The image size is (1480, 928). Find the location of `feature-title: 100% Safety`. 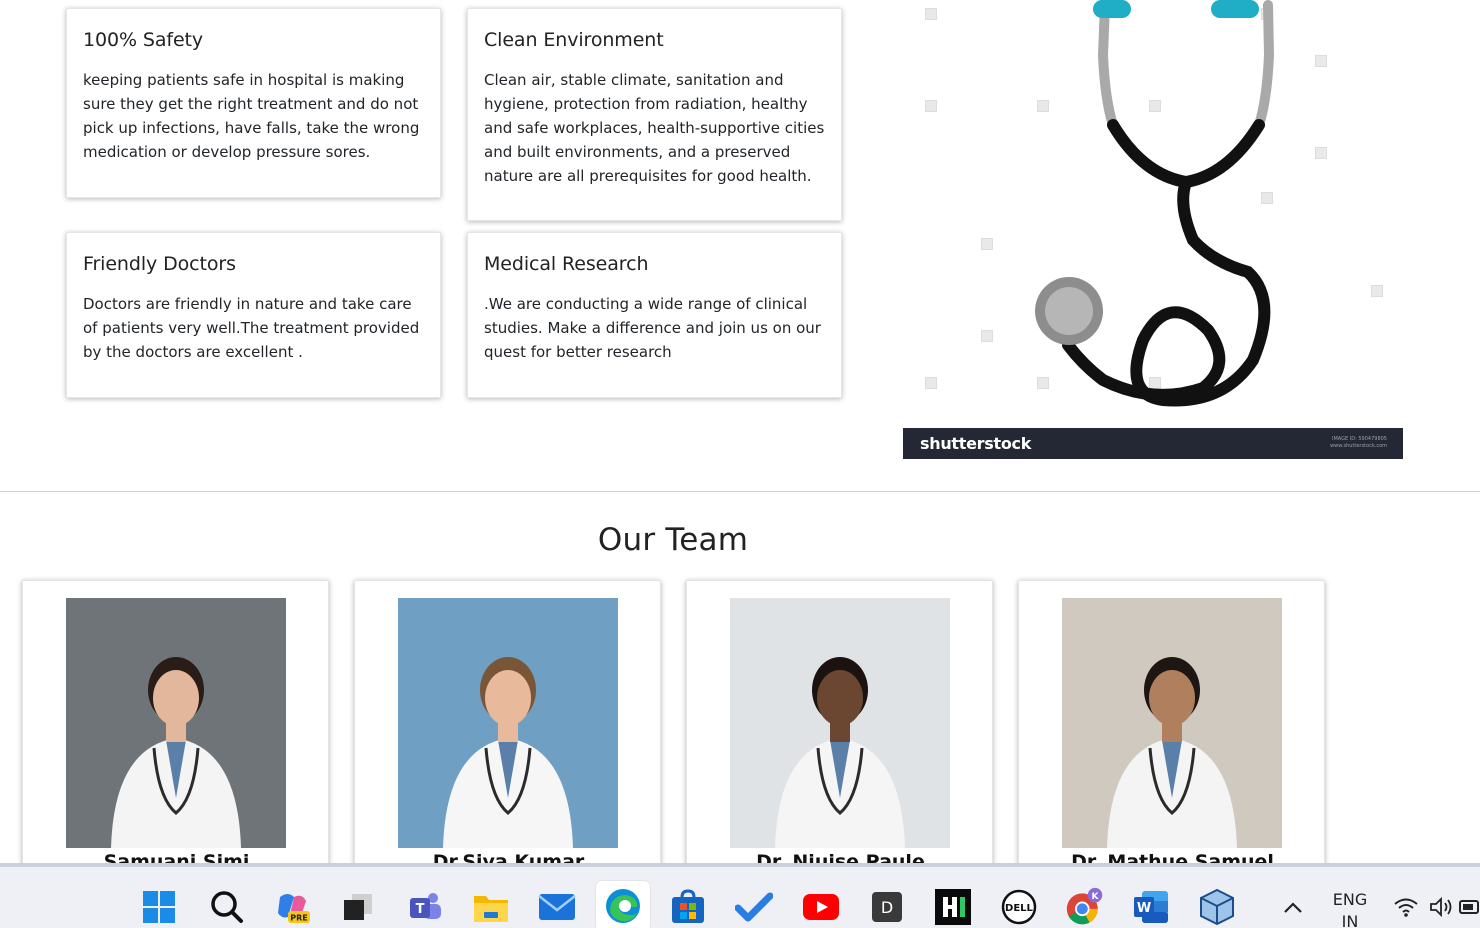

feature-title: 100% Safety is located at coordinates (143, 40).